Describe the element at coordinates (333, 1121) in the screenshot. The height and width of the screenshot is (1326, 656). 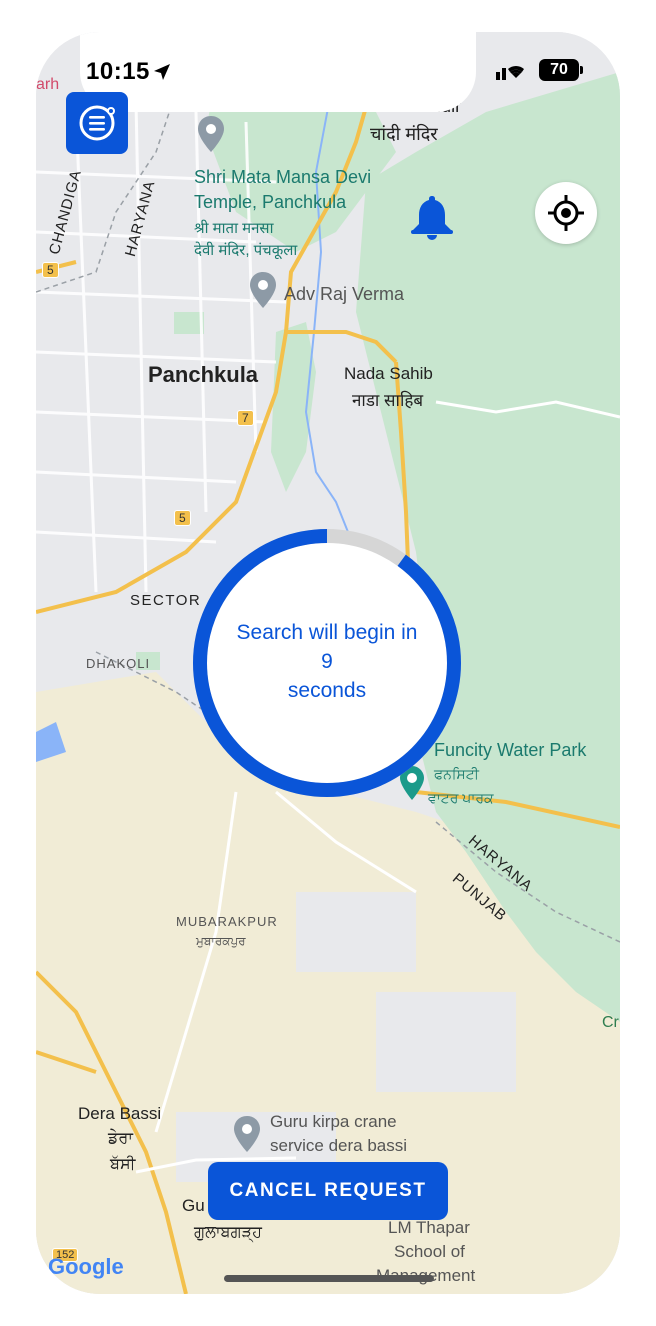
I see `map-label: Guru kirpa crane` at that location.